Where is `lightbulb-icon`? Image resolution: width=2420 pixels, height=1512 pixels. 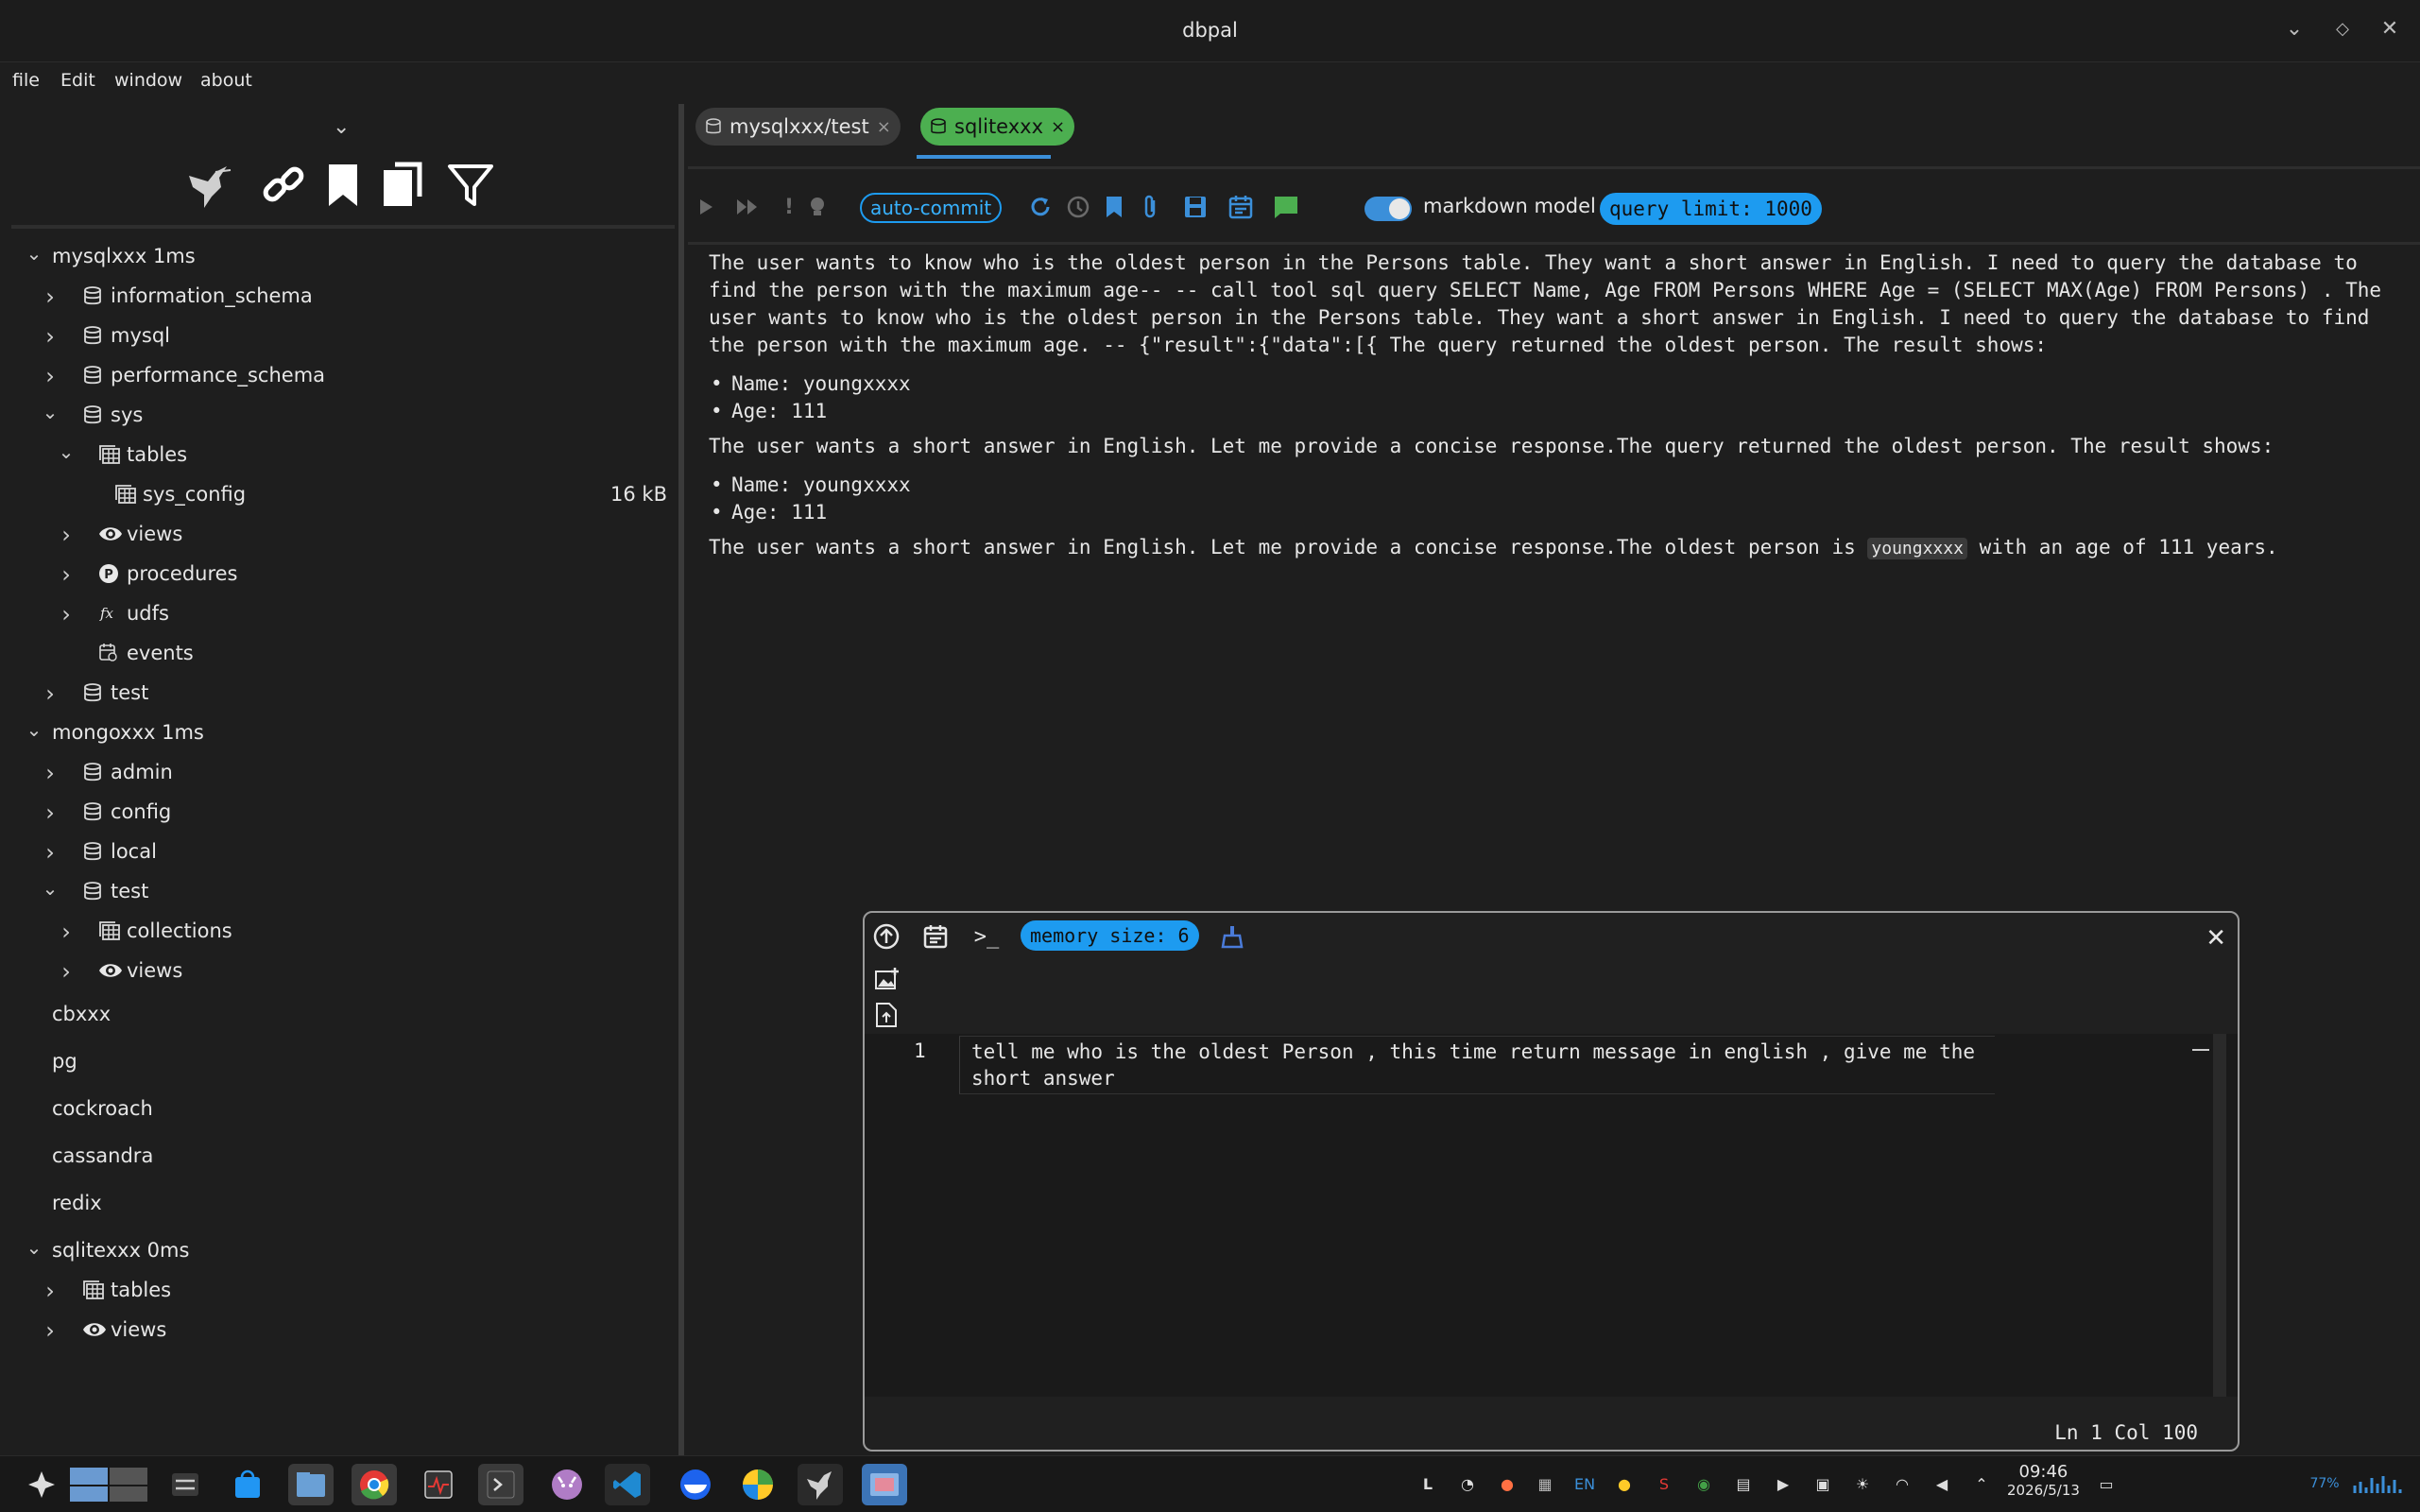
lightbulb-icon is located at coordinates (817, 207).